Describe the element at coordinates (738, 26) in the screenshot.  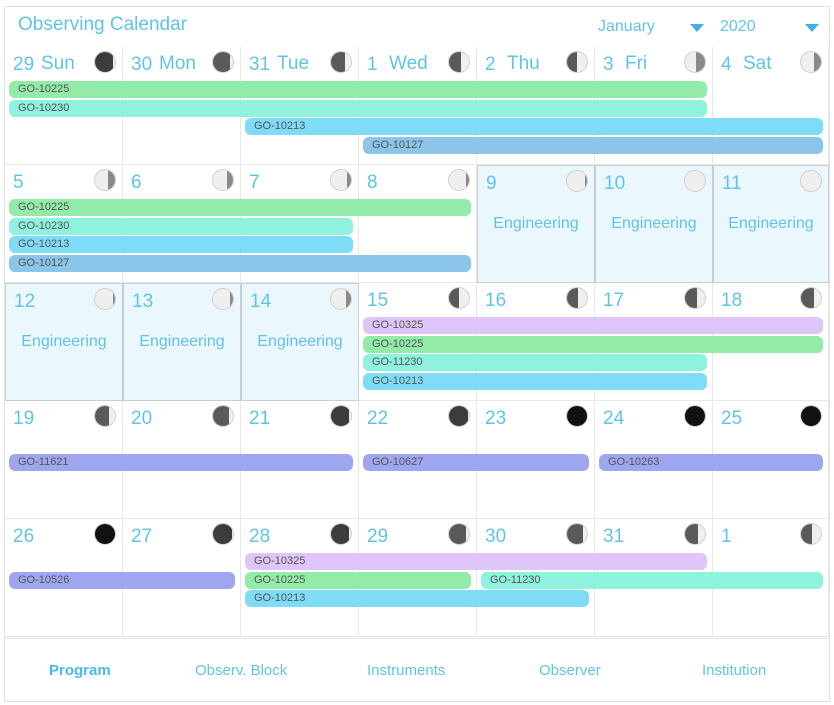
I see `year-value: 2020` at that location.